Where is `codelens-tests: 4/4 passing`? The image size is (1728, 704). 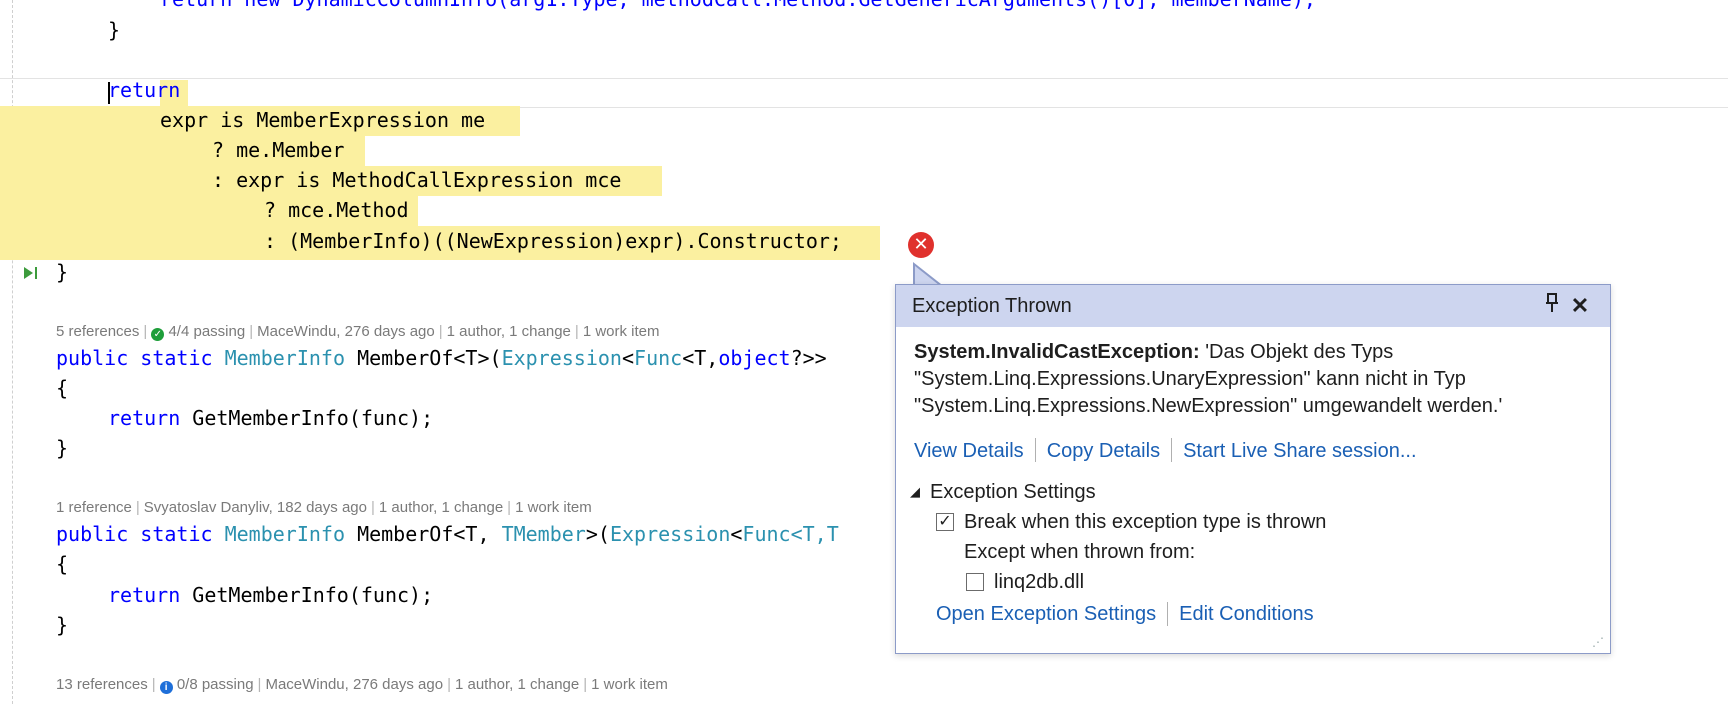
codelens-tests: 4/4 passing is located at coordinates (206, 331).